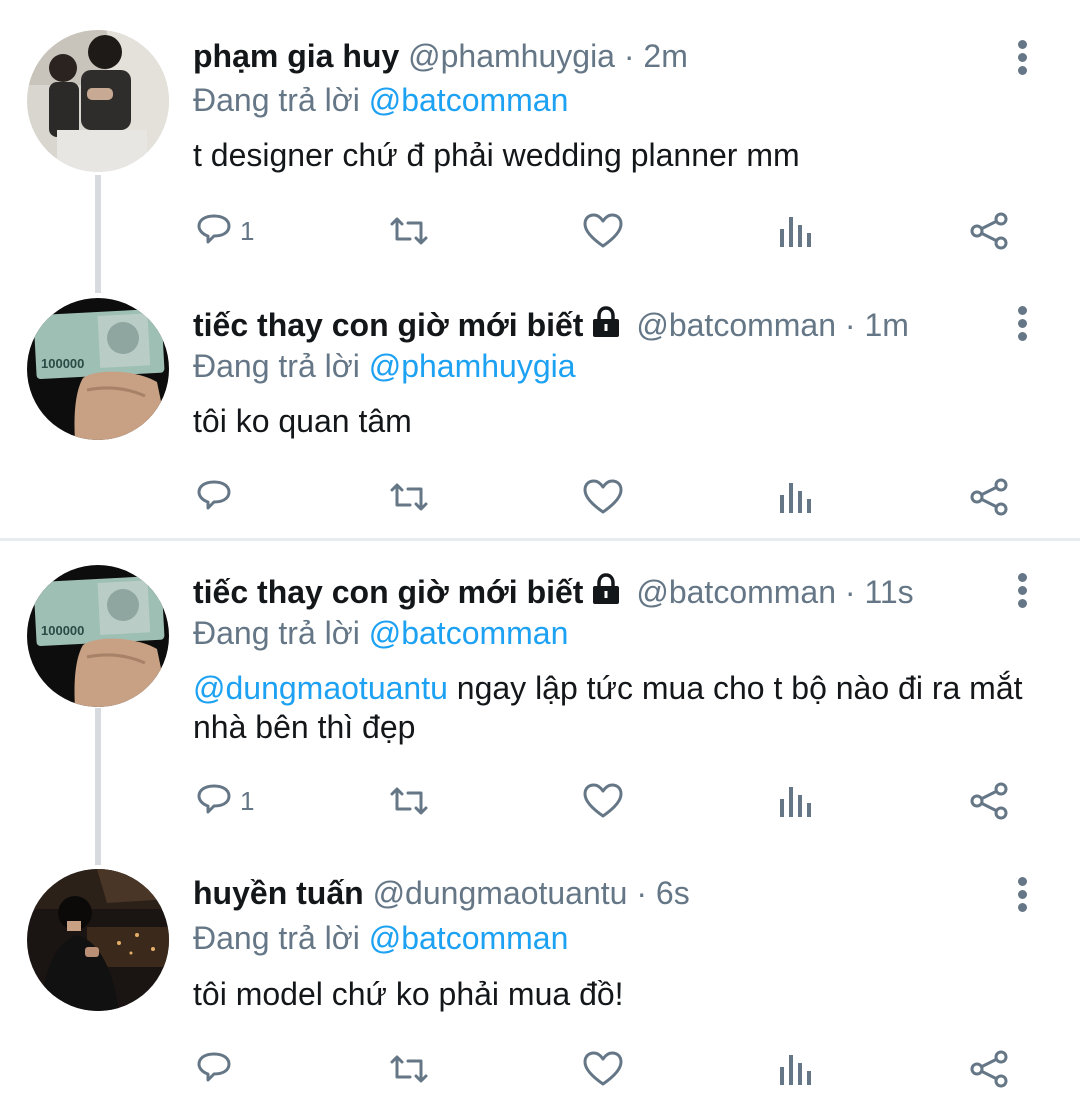 The width and height of the screenshot is (1080, 1110). What do you see at coordinates (656, 56) in the screenshot?
I see `timestamp: · 2m` at bounding box center [656, 56].